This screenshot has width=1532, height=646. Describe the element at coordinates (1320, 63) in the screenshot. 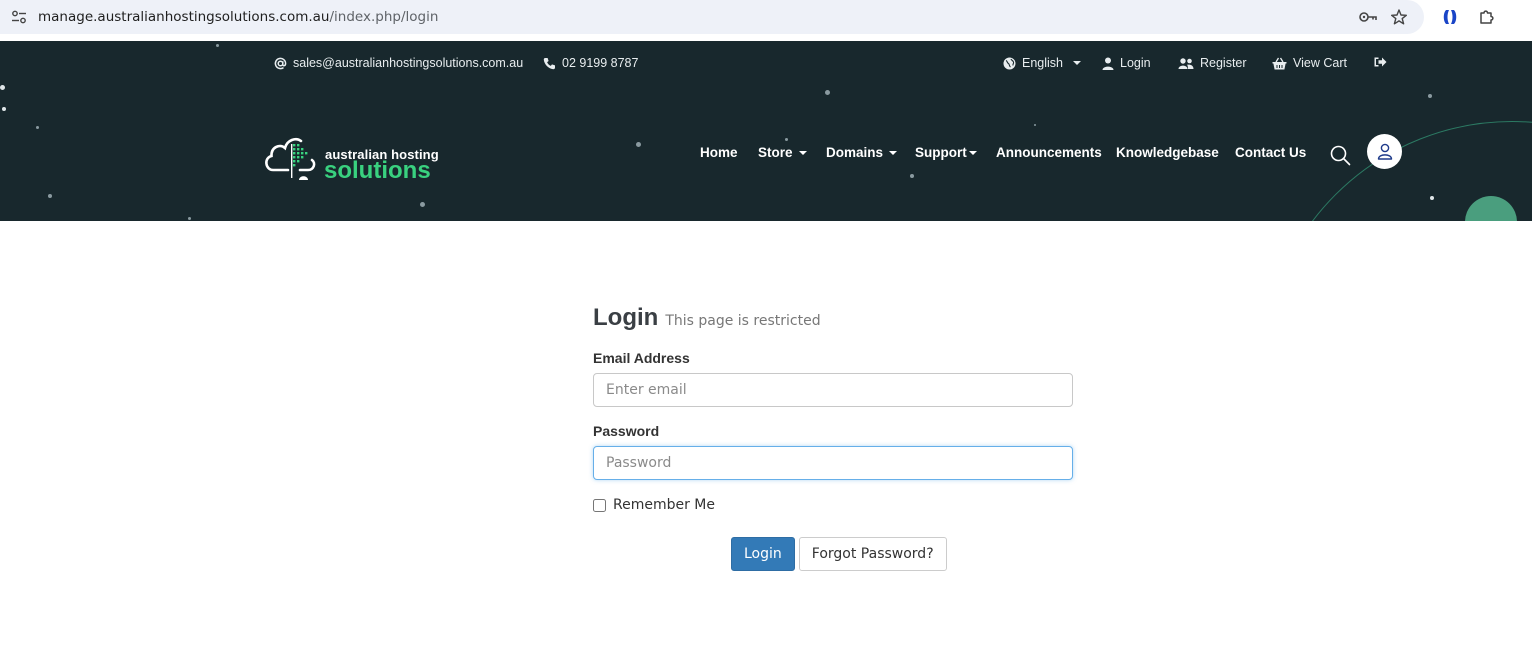

I see `view-cart-label: View Cart` at that location.